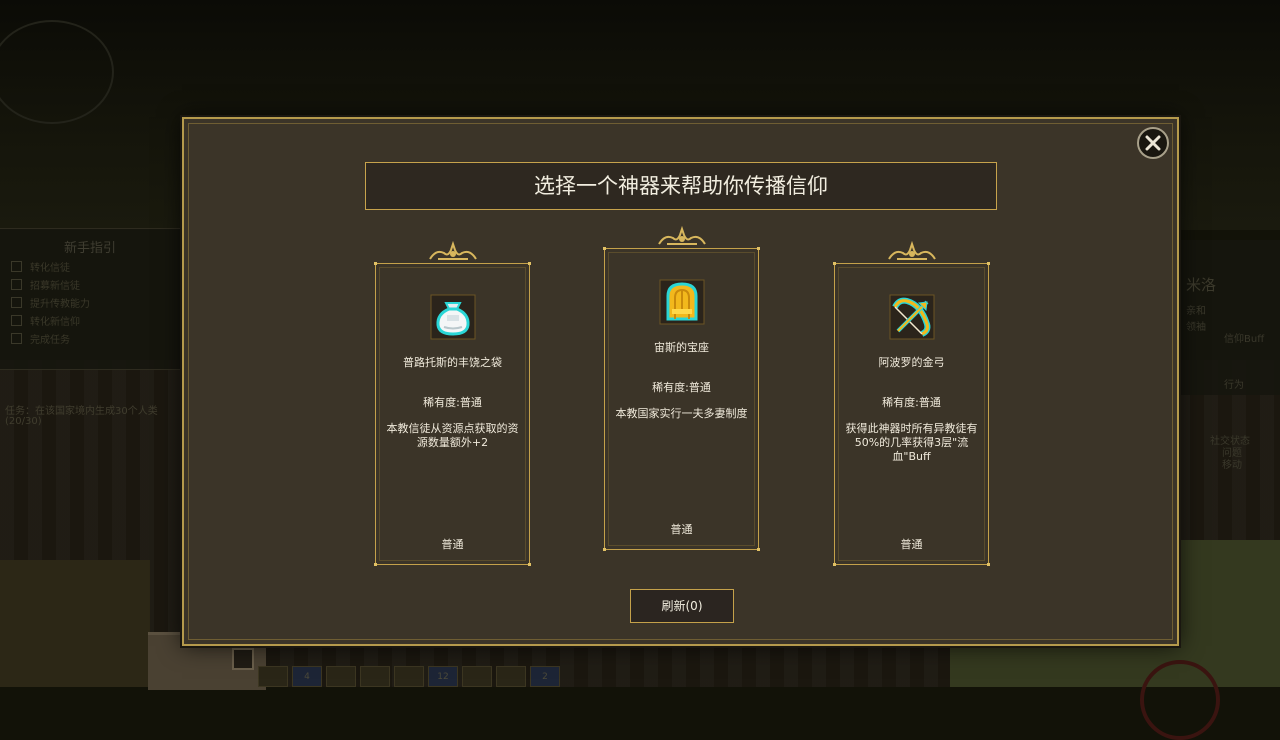  Describe the element at coordinates (50, 268) in the screenshot. I see `guide-item: 转化信徒` at that location.